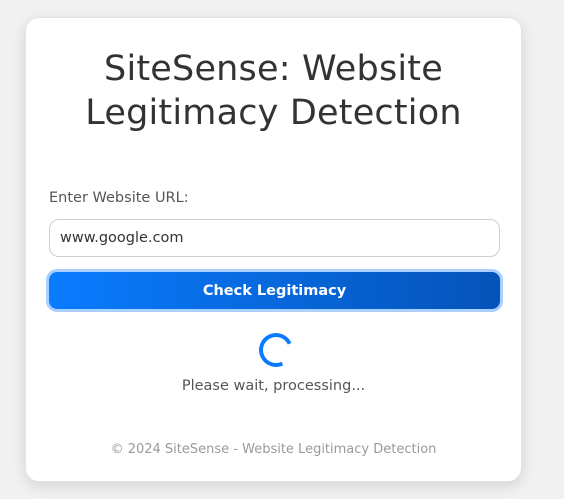  Describe the element at coordinates (274, 290) in the screenshot. I see `check-legitimacy-button: Check Legitimacy` at that location.